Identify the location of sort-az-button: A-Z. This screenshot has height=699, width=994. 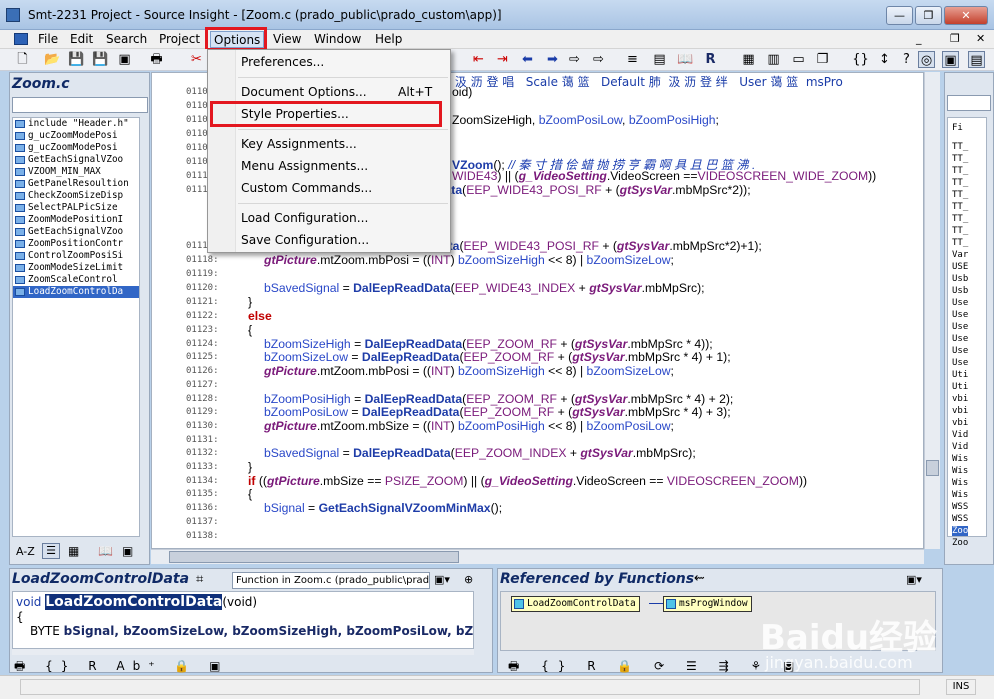
(25, 551).